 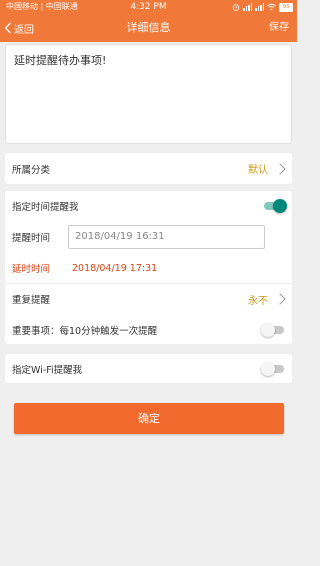 What do you see at coordinates (31, 170) in the screenshot?
I see `category-label: 所属分类` at bounding box center [31, 170].